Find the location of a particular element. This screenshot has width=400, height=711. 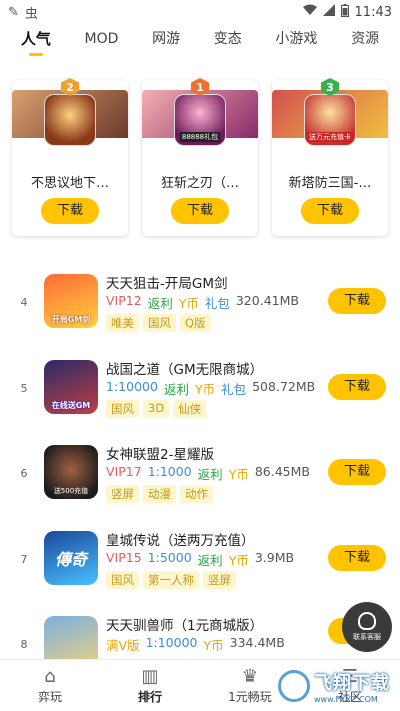

tab-online-games: 网游 is located at coordinates (166, 41).